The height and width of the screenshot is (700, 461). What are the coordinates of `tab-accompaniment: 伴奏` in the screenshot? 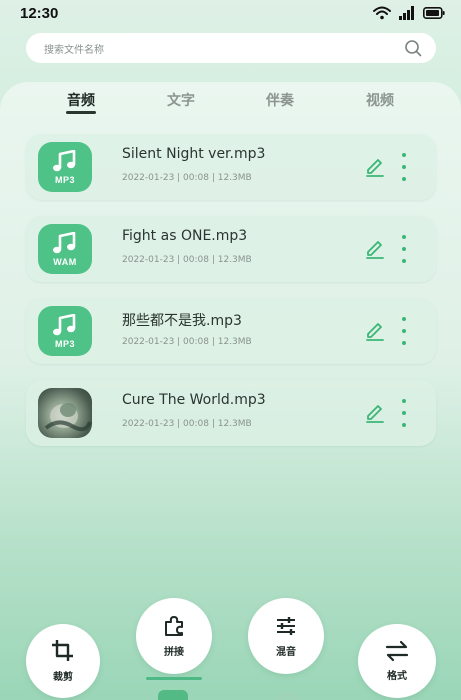 It's located at (280, 100).